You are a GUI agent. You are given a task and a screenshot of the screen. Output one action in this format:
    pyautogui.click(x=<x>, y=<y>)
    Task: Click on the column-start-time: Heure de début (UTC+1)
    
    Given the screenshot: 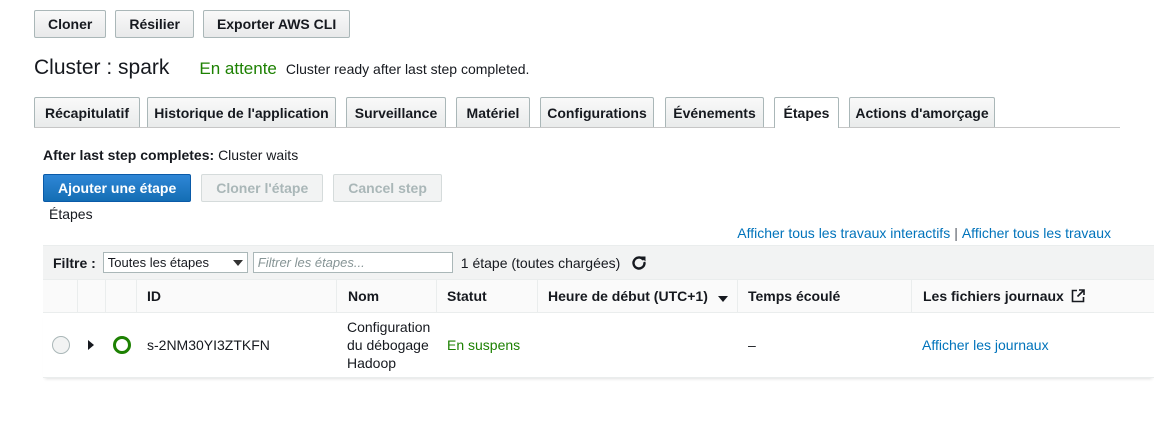 What is the action you would take?
    pyautogui.click(x=633, y=296)
    